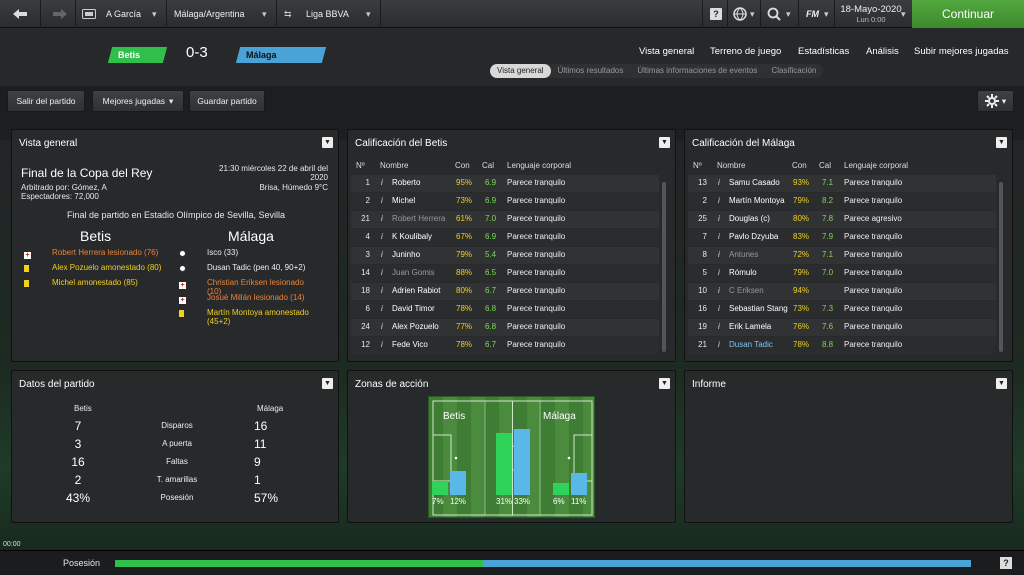 The height and width of the screenshot is (575, 1024). Describe the element at coordinates (406, 254) in the screenshot. I see `player-name: Juninho` at that location.